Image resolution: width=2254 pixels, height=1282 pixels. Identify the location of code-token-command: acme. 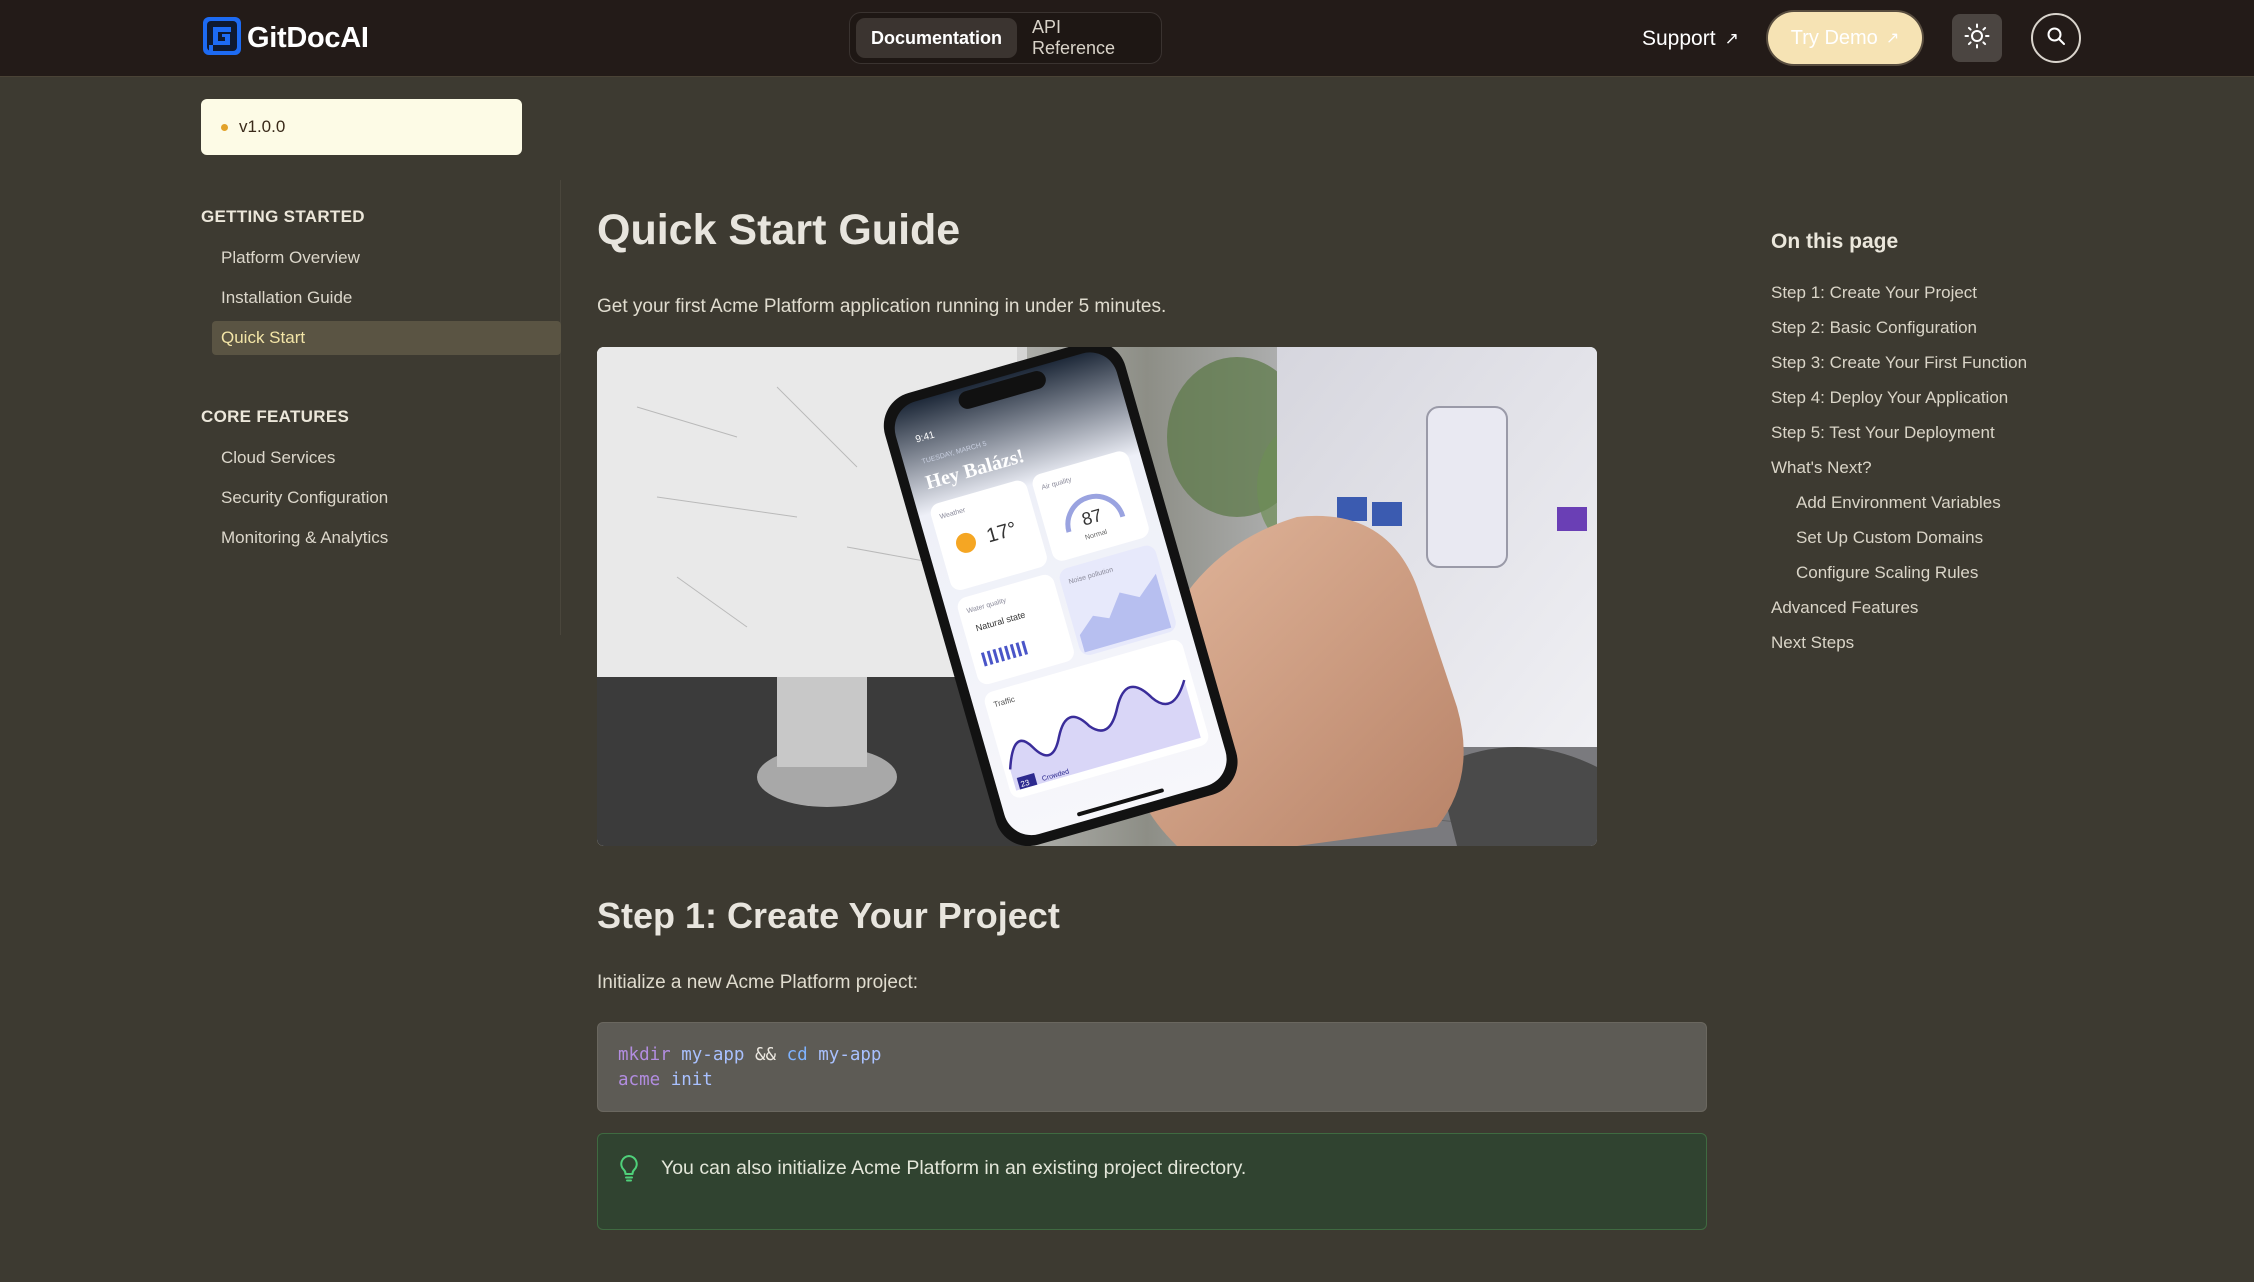
(639, 1080).